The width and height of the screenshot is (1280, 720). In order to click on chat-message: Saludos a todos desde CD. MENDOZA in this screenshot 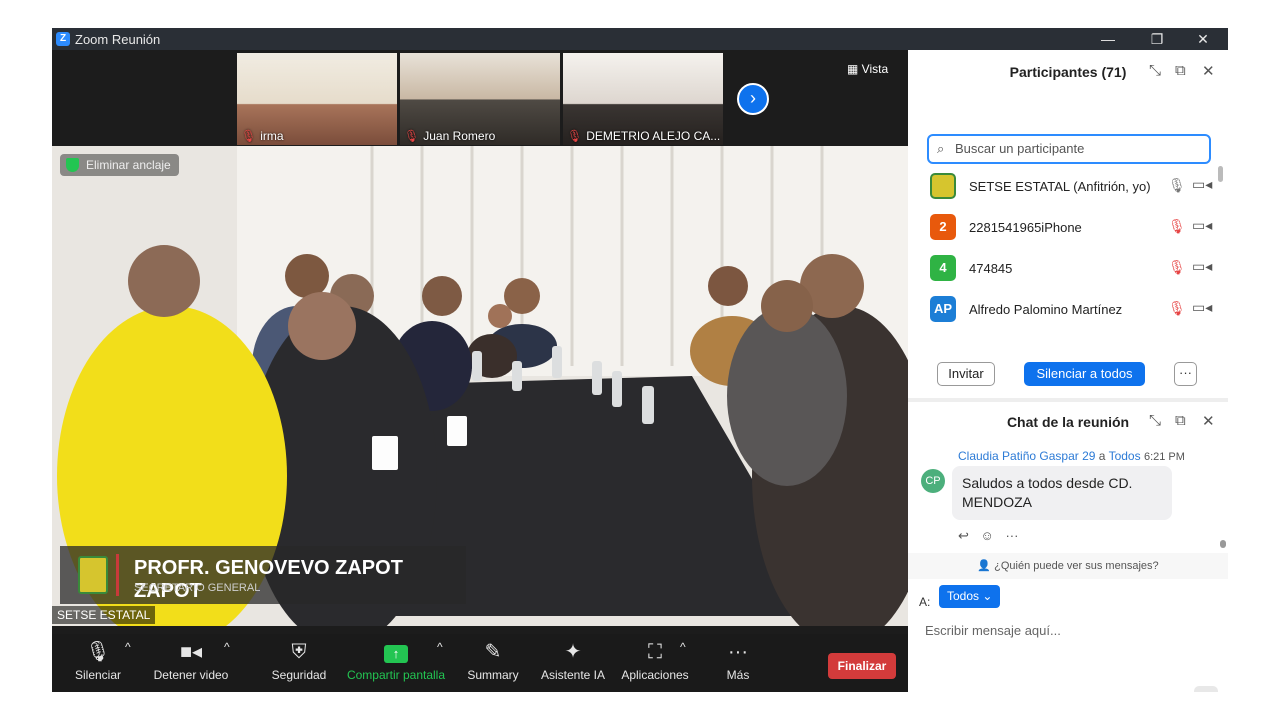, I will do `click(1062, 493)`.